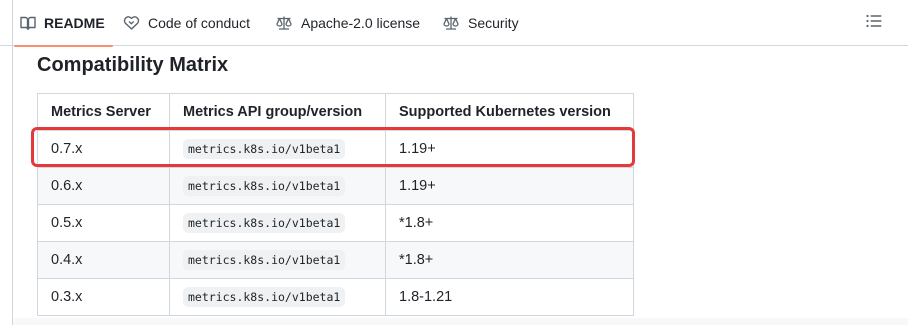 The image size is (908, 325). What do you see at coordinates (199, 23) in the screenshot?
I see `tab-label: Code of conduct` at bounding box center [199, 23].